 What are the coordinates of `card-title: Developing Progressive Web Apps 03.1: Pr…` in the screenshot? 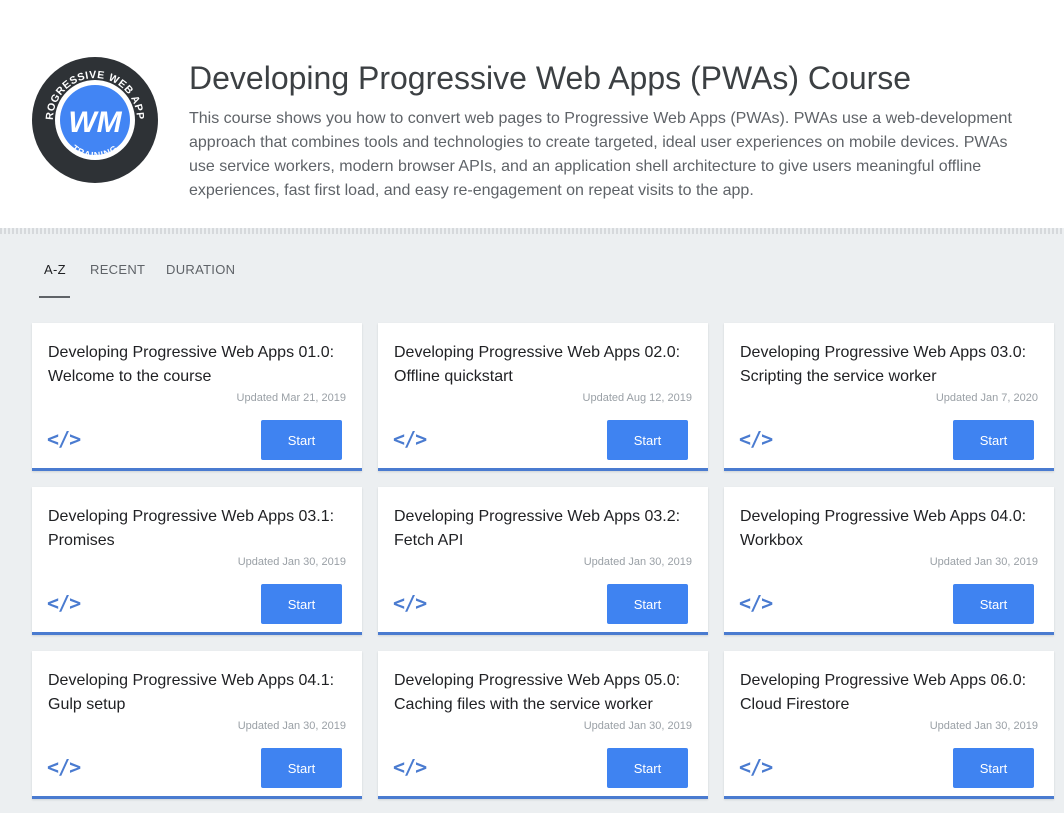 It's located at (198, 529).